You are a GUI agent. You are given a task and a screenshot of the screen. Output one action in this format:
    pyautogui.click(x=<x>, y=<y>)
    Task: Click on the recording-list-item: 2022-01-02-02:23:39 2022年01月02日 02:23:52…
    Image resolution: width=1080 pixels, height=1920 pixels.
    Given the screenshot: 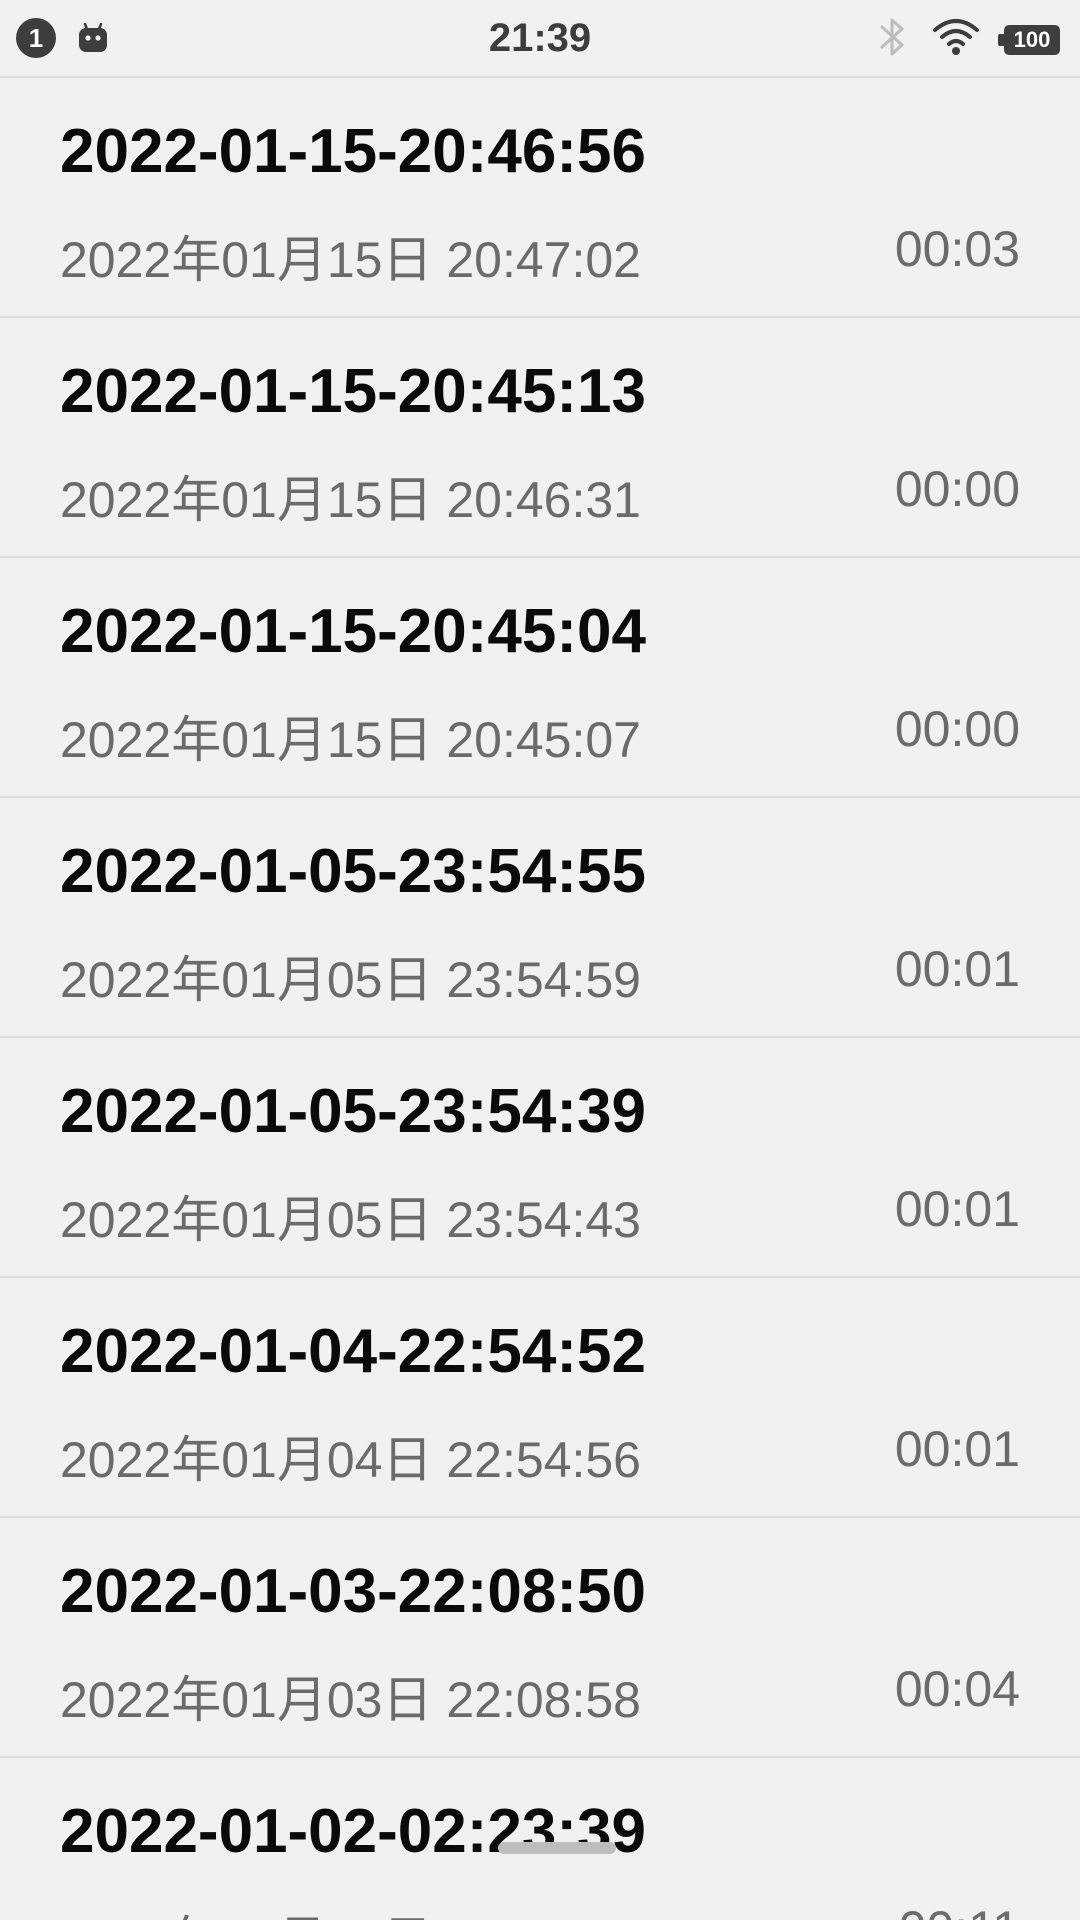 What is the action you would take?
    pyautogui.click(x=540, y=1839)
    